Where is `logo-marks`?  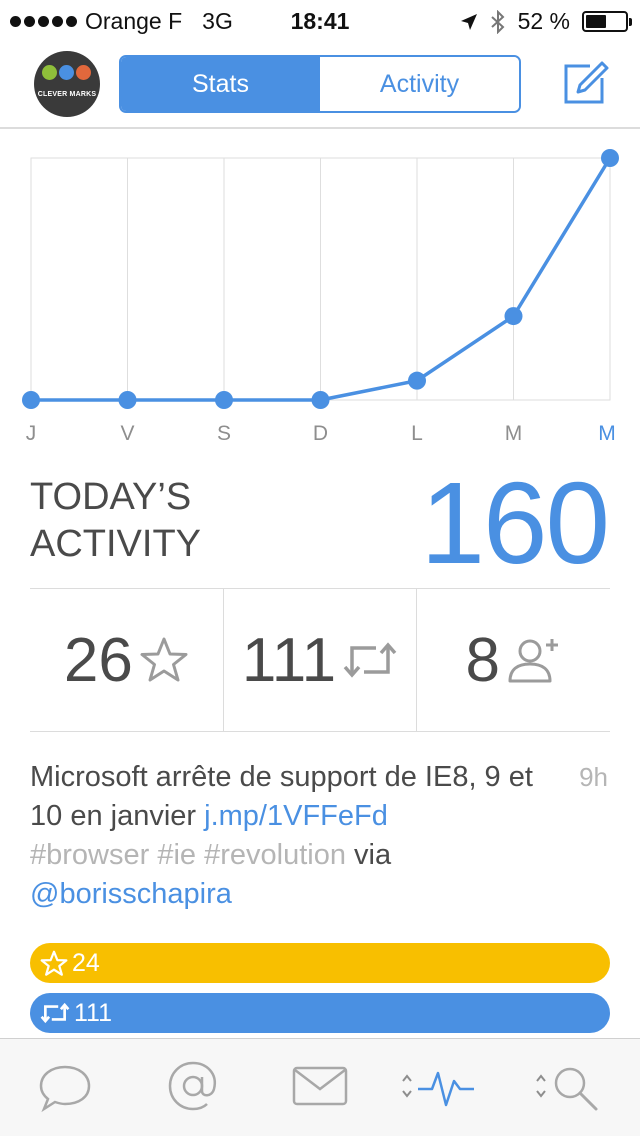 logo-marks is located at coordinates (66, 72).